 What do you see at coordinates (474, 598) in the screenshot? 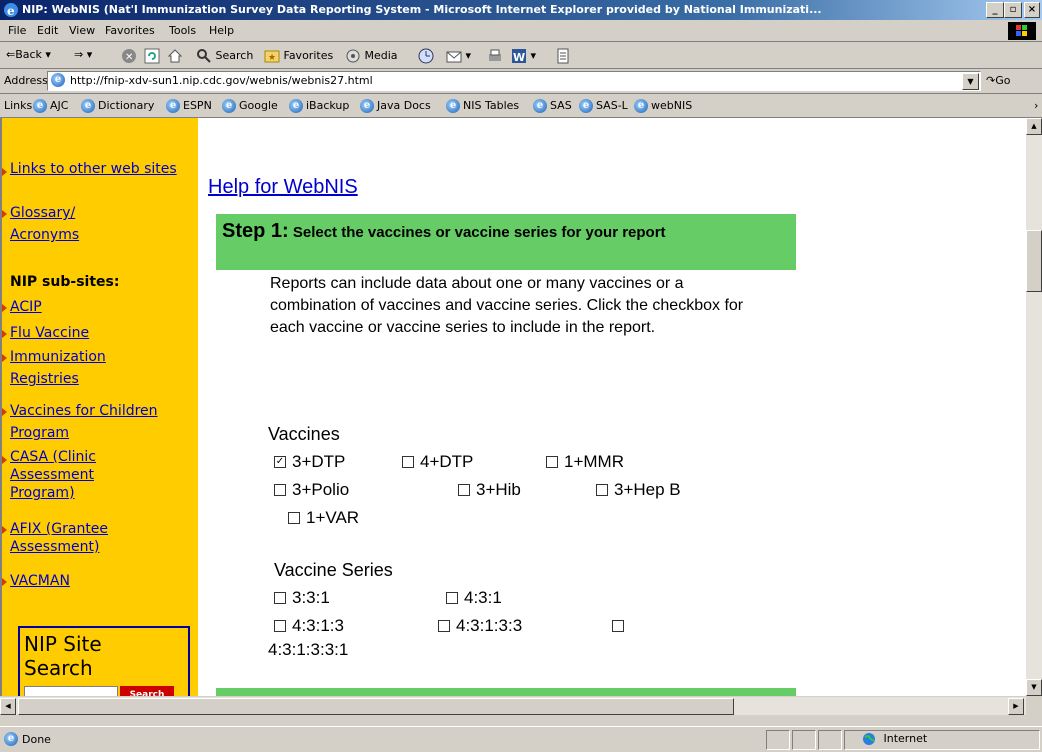
I see `series-checkbox-431: 4:3:1` at bounding box center [474, 598].